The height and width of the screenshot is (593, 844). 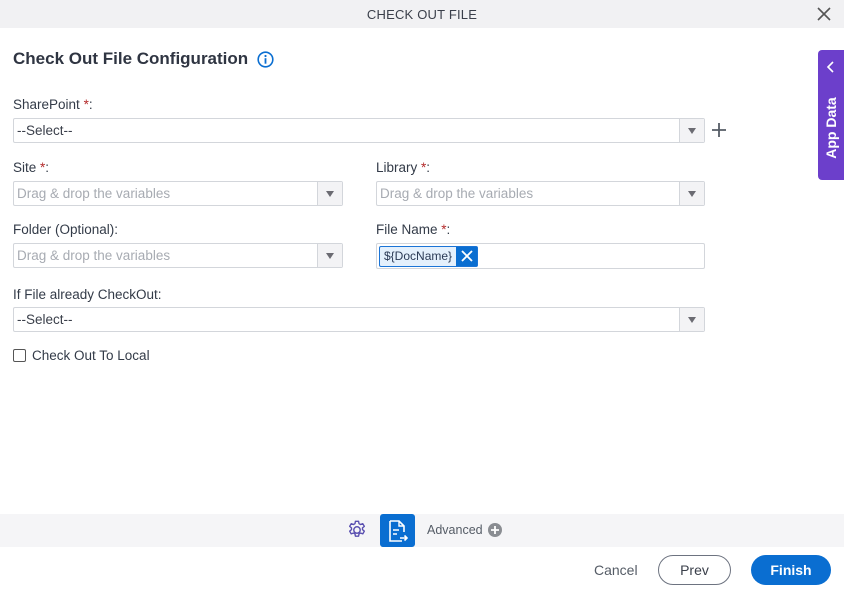 I want to click on add-sharepoint-button, so click(x=719, y=130).